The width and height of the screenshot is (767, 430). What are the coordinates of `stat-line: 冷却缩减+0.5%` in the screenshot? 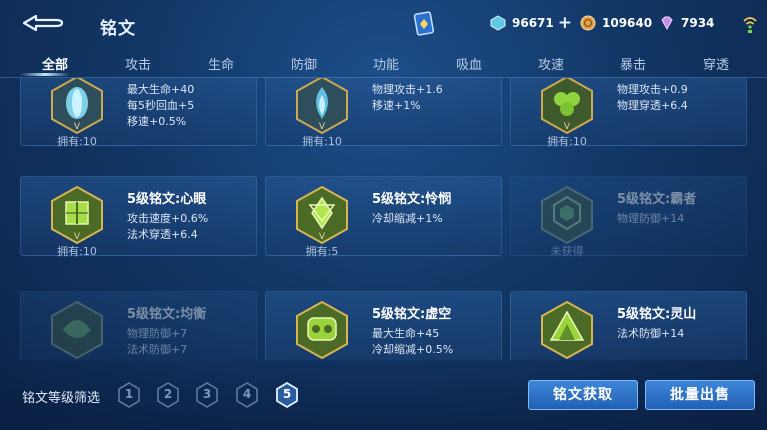 It's located at (413, 349).